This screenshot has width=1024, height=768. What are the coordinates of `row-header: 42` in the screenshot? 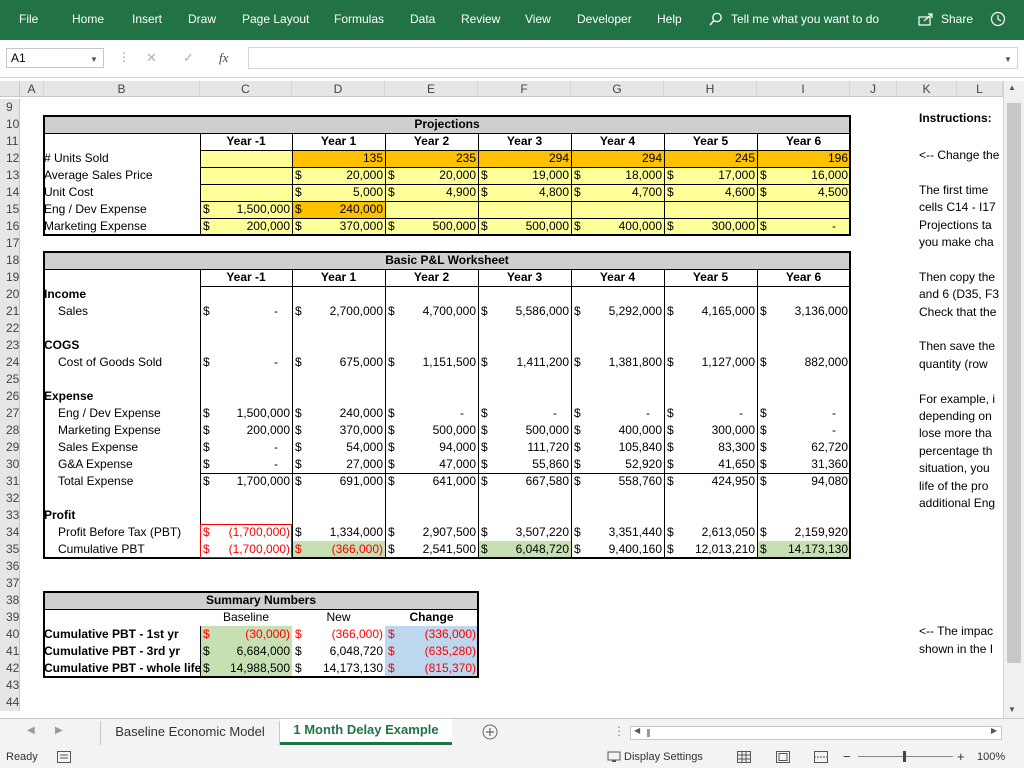 It's located at (10, 668).